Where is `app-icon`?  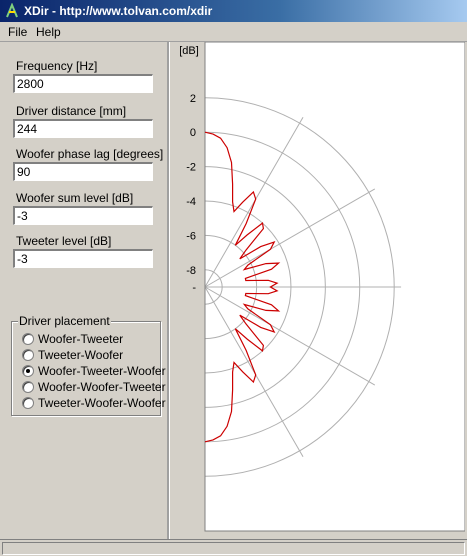
app-icon is located at coordinates (12, 10).